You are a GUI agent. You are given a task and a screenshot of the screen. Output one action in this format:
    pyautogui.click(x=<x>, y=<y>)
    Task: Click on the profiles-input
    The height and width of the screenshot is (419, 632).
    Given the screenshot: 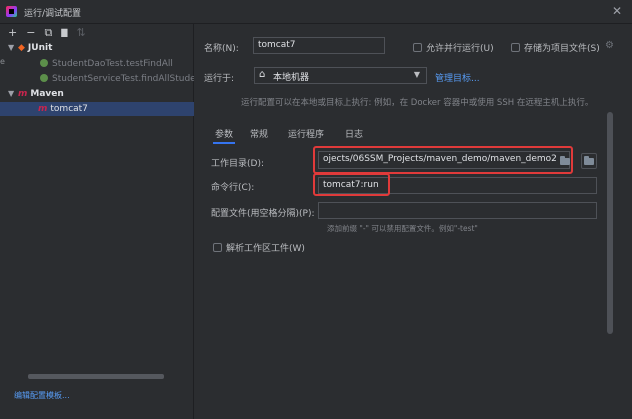 What is the action you would take?
    pyautogui.click(x=457, y=210)
    